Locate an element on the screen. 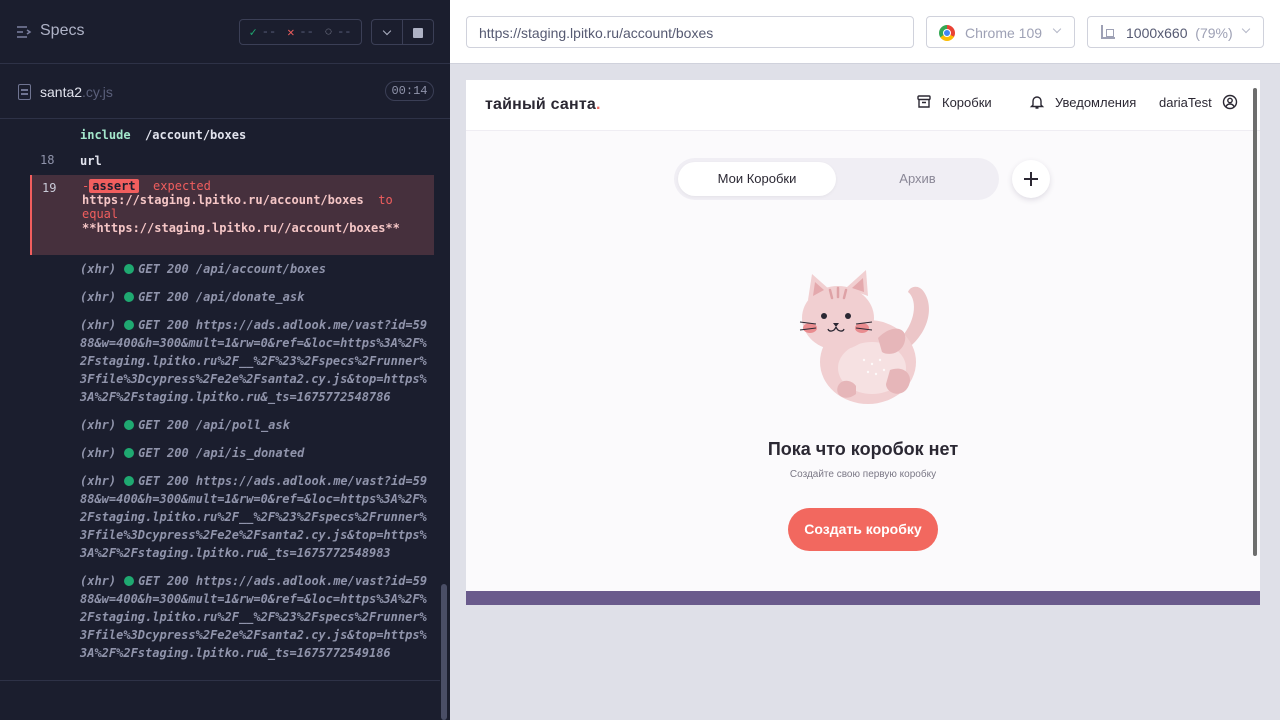 The image size is (1280, 720). spec-file-header: santa2.cy.js 00:14 is located at coordinates (225, 92).